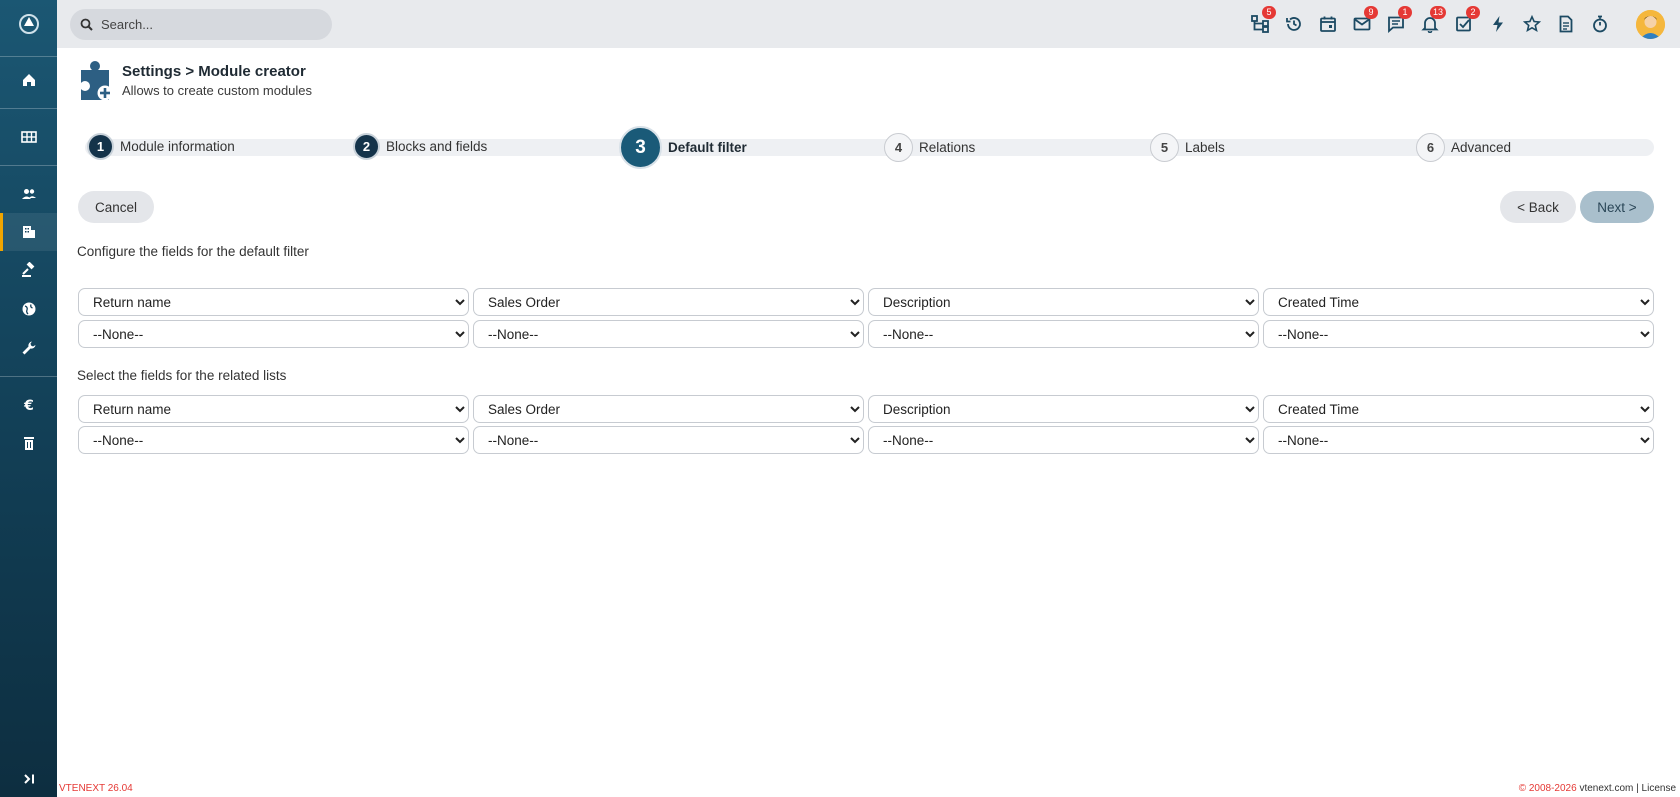 This screenshot has height=797, width=1680. I want to click on users-icon, so click(28, 194).